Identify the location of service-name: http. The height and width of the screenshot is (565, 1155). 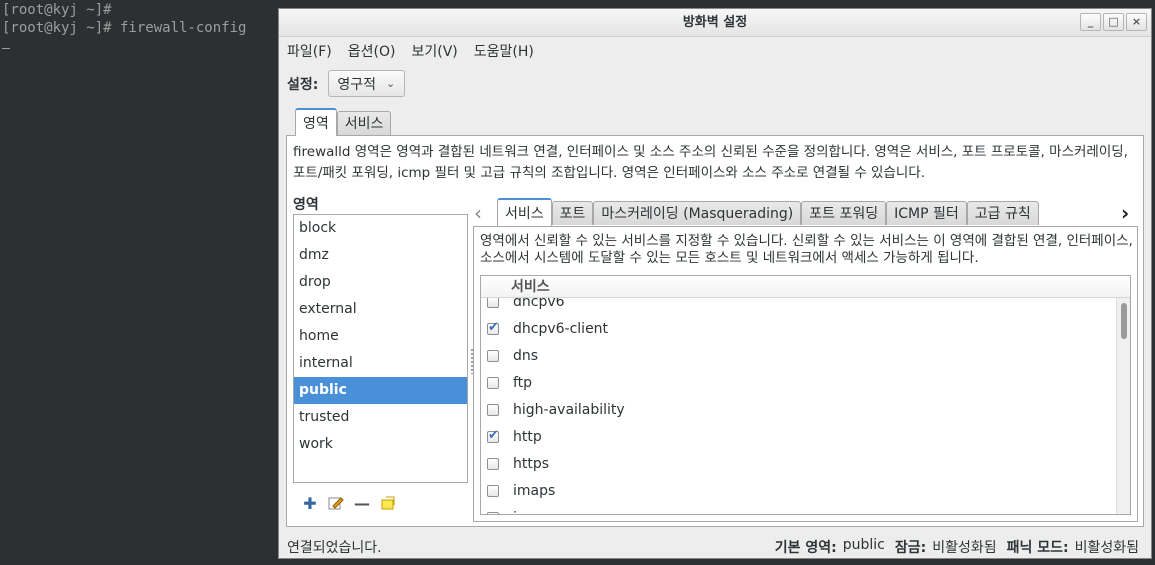
(527, 436).